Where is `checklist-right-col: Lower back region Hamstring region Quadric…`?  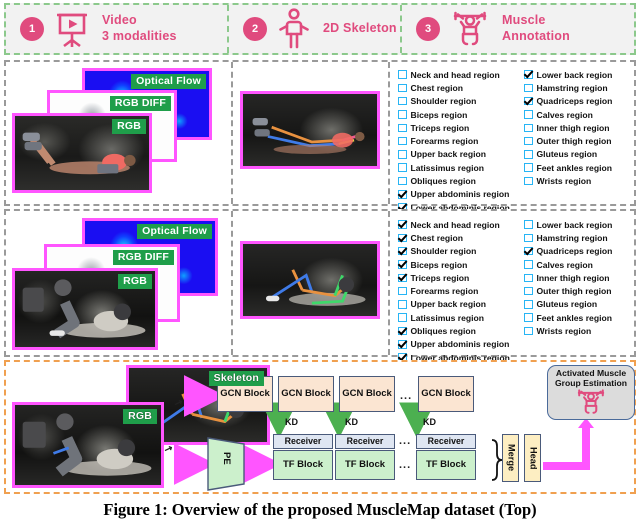
checklist-right-col: Lower back region Hamstring region Quadric… is located at coordinates (579, 141).